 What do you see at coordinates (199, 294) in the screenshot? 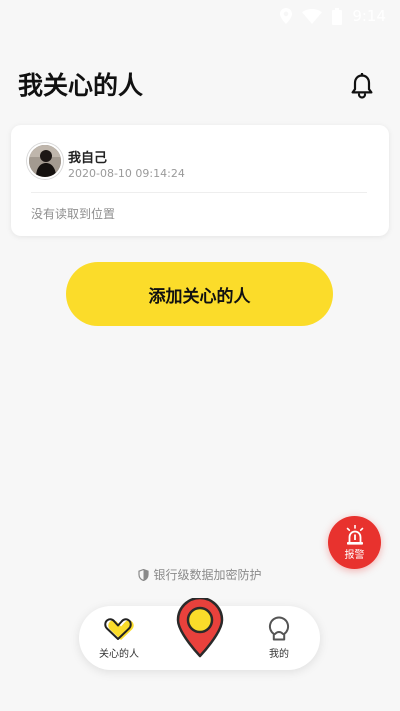
I see `add-person-button: 添加关心的人` at bounding box center [199, 294].